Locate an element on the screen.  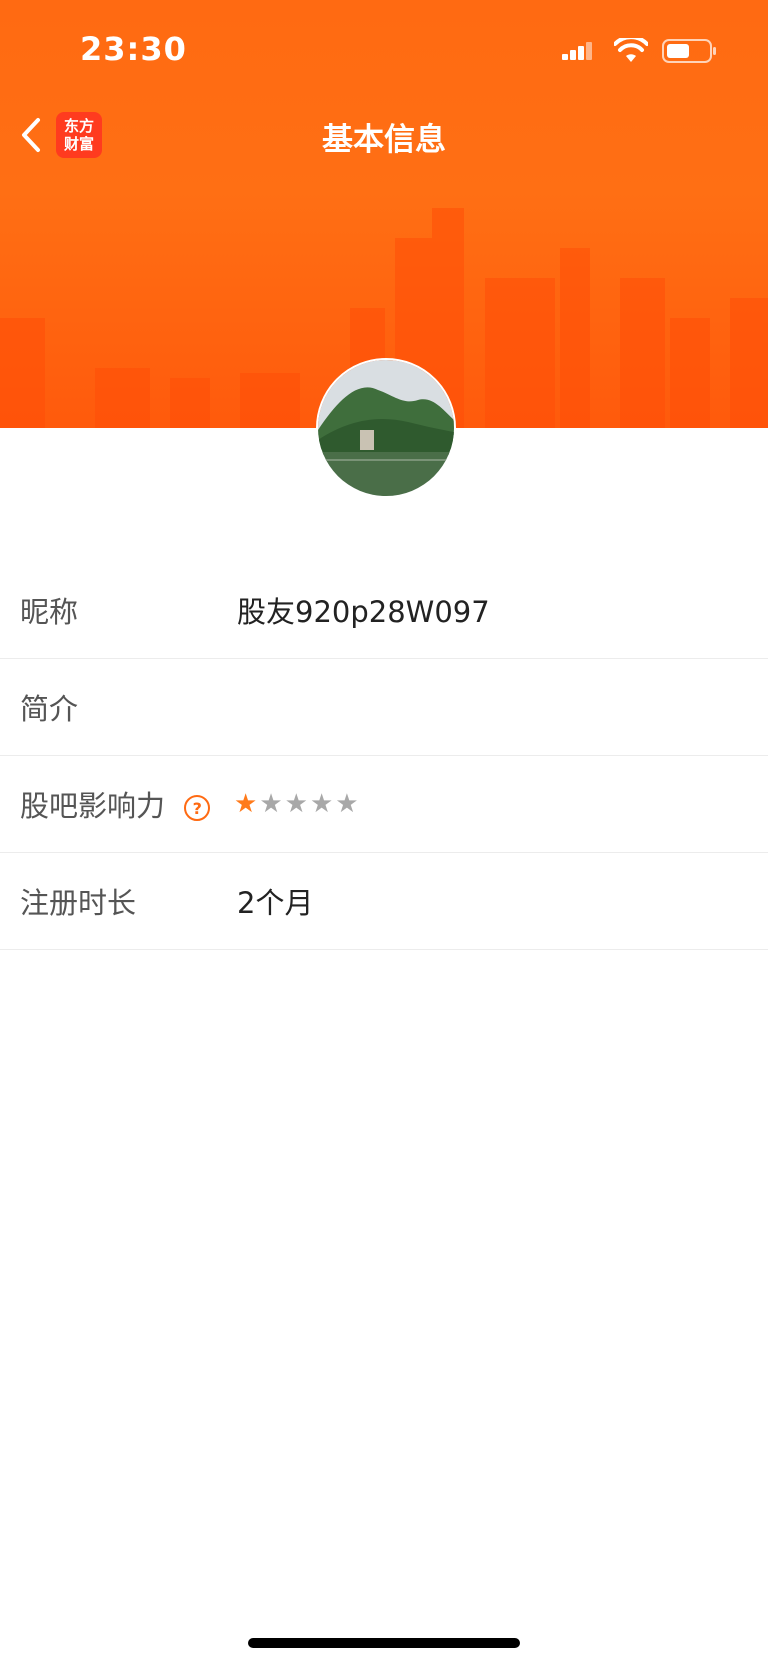
status-time: 23:30 is located at coordinates (133, 49).